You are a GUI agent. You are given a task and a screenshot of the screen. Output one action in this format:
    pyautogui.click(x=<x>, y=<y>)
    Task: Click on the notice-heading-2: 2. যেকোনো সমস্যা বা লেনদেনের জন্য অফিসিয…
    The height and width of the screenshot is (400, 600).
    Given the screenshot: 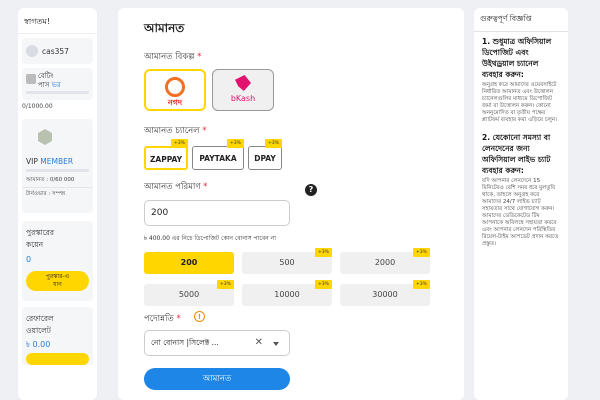 What is the action you would take?
    pyautogui.click(x=516, y=154)
    